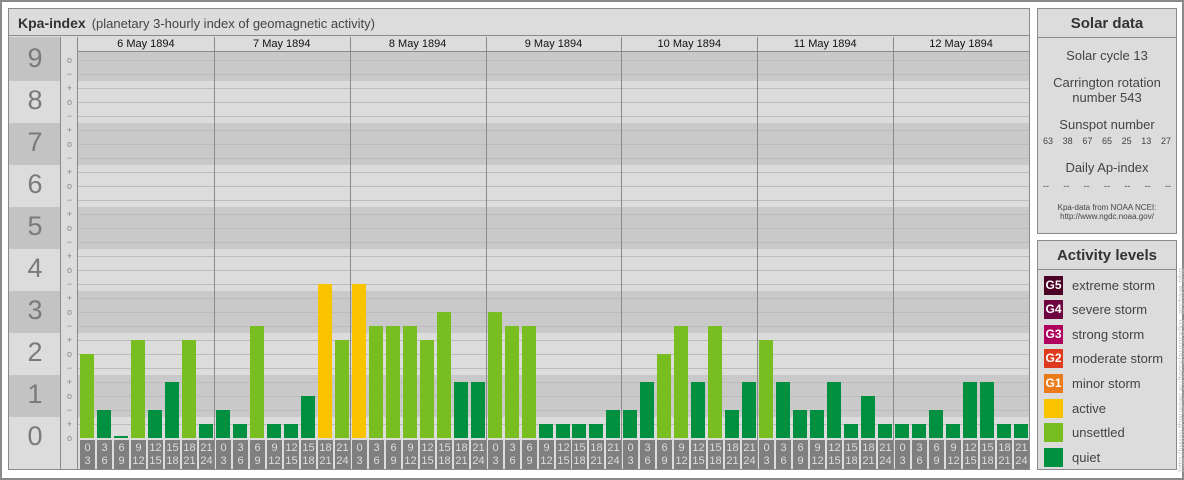 This screenshot has width=1184, height=480. Describe the element at coordinates (1084, 433) in the screenshot. I see `legend-item: unsettled` at that location.